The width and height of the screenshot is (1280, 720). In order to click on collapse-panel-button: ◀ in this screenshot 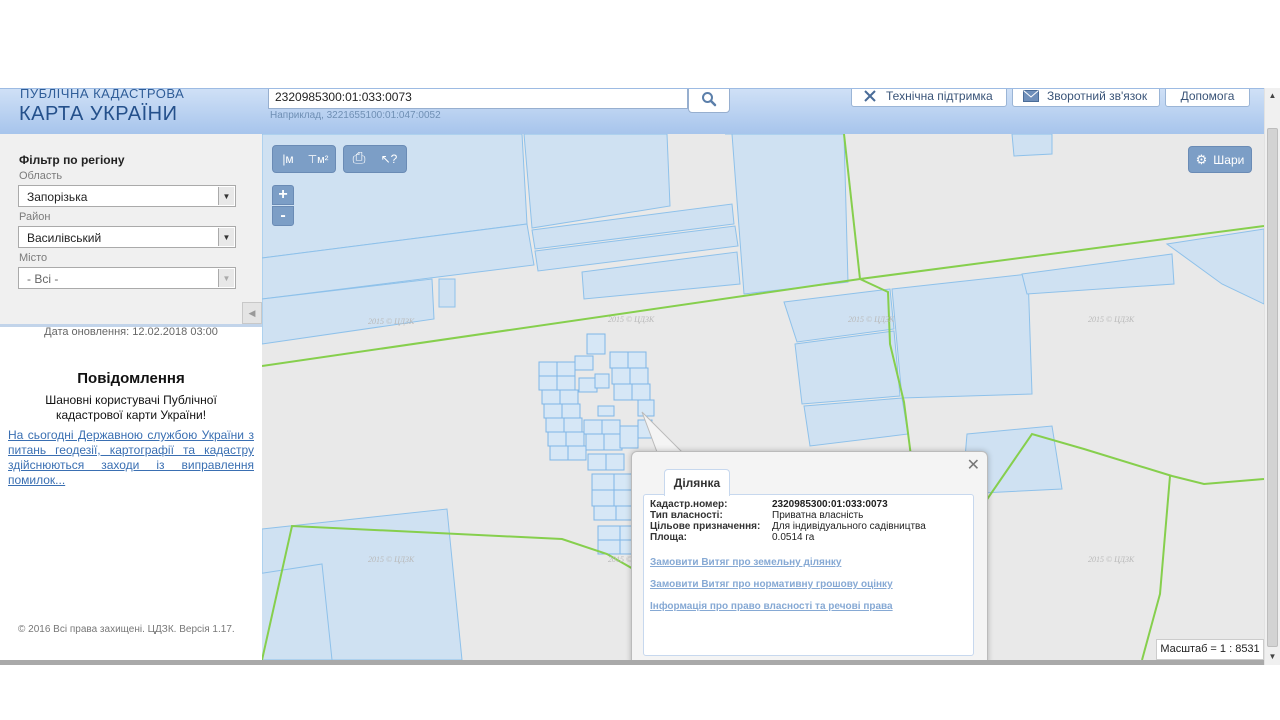, I will do `click(252, 313)`.